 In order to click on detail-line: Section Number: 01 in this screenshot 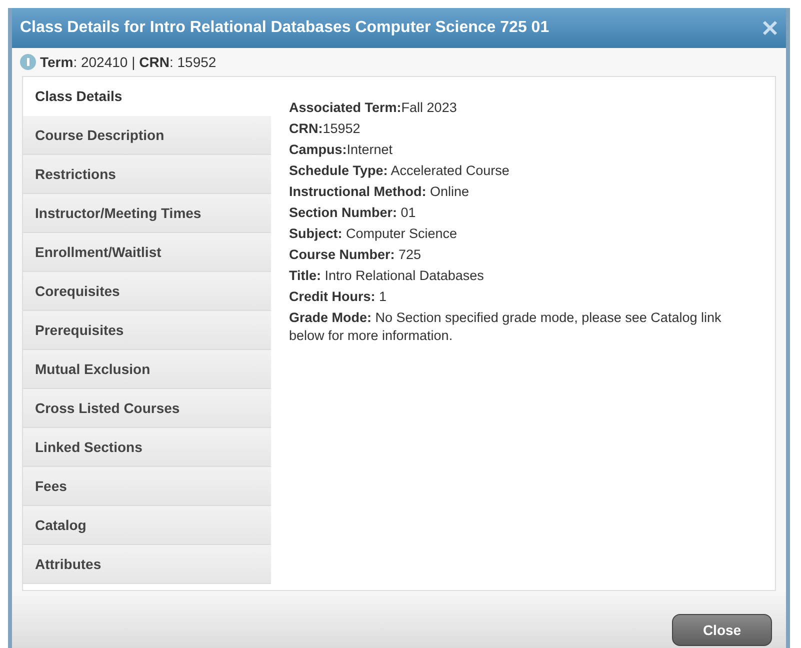, I will do `click(353, 213)`.